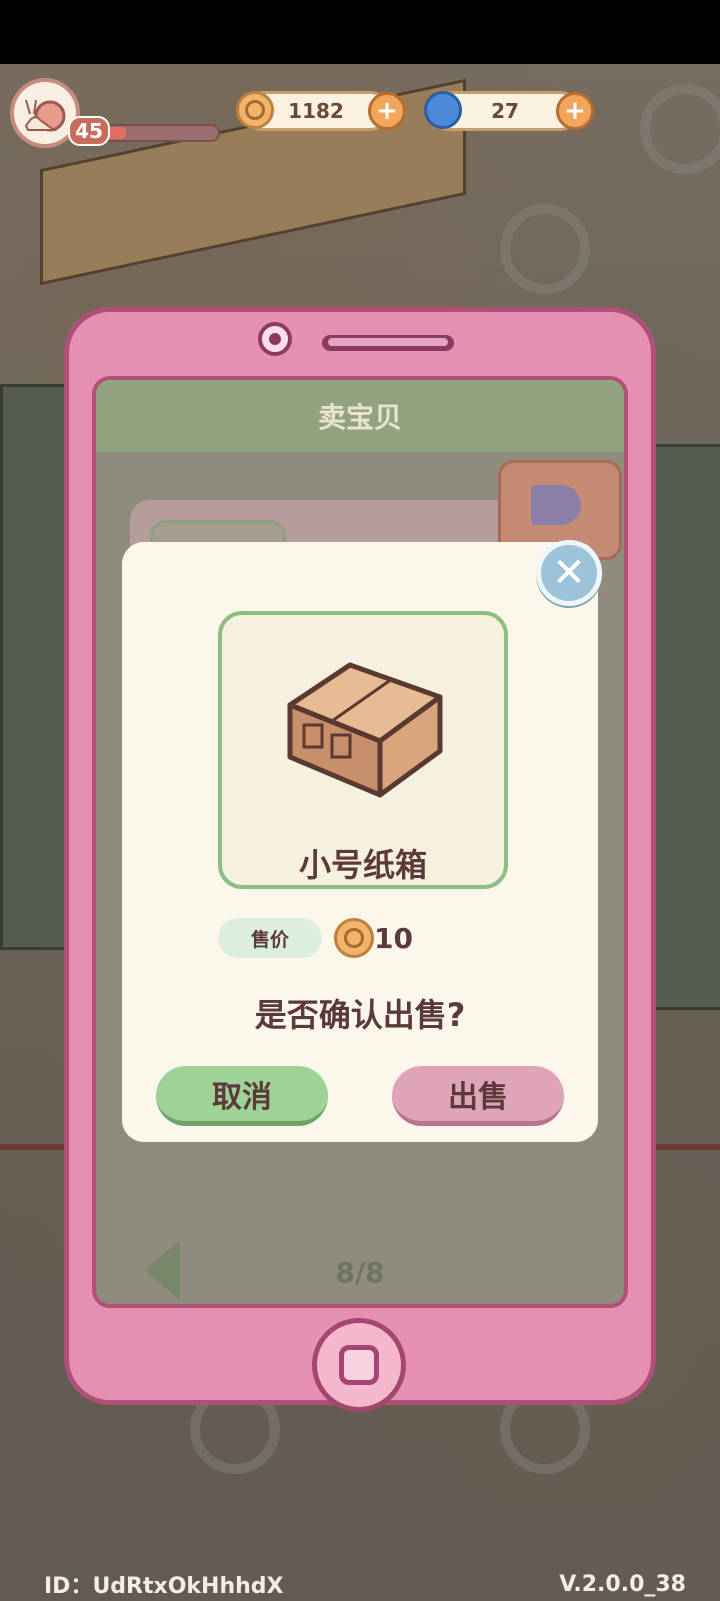 This screenshot has width=720, height=1601. Describe the element at coordinates (270, 938) in the screenshot. I see `price-label: 售价` at that location.